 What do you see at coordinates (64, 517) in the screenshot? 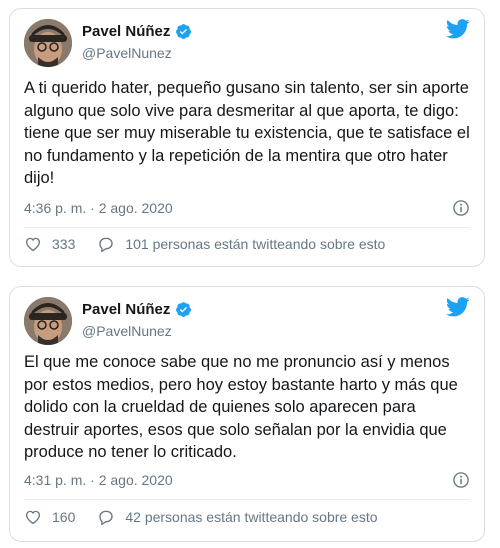
I see `like-count: 160` at bounding box center [64, 517].